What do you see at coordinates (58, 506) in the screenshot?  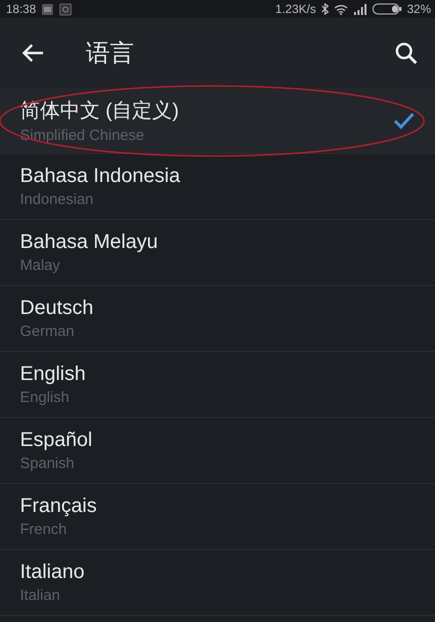 I see `language-name: Français` at bounding box center [58, 506].